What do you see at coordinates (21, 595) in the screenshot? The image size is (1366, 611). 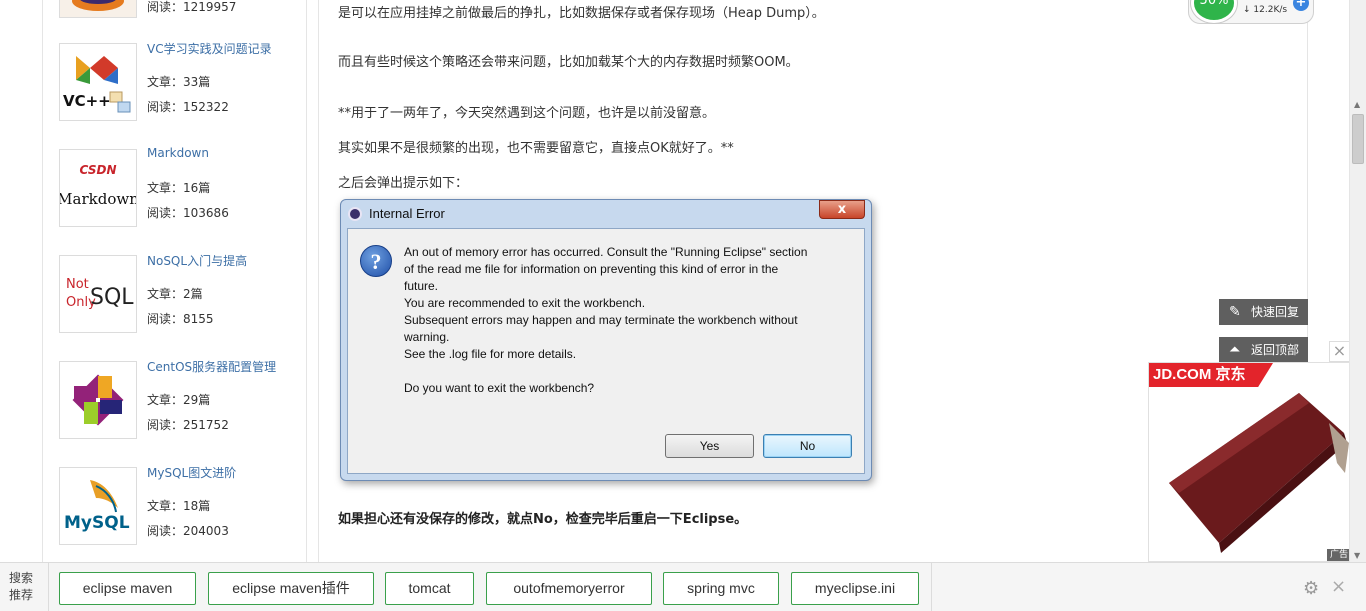 I see `recommend-label: 推荐` at bounding box center [21, 595].